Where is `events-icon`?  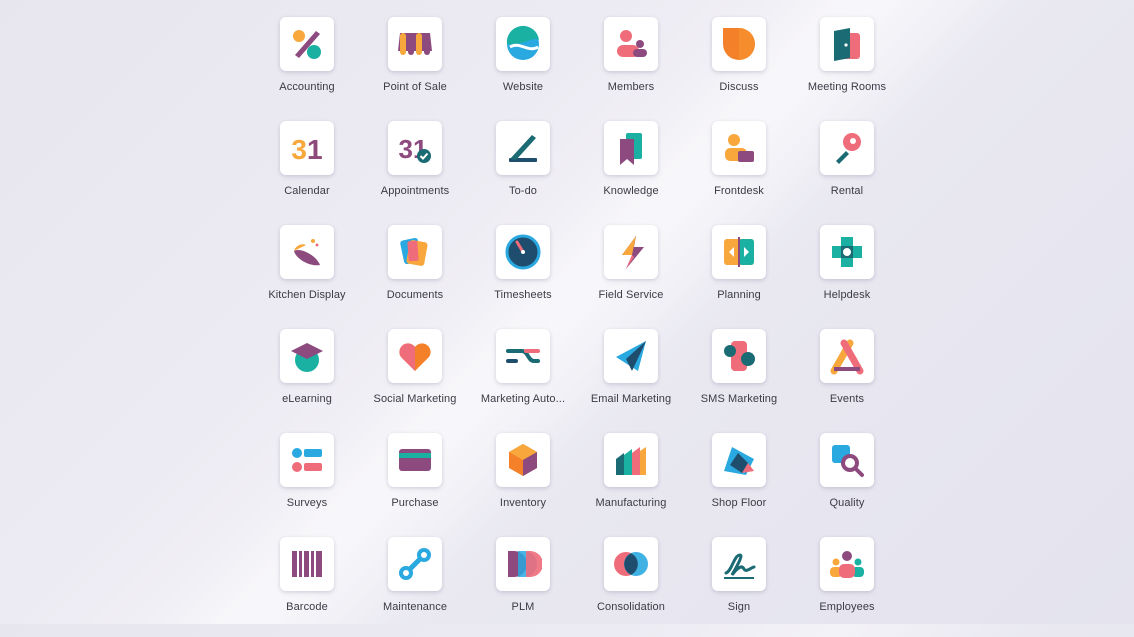
events-icon is located at coordinates (847, 356).